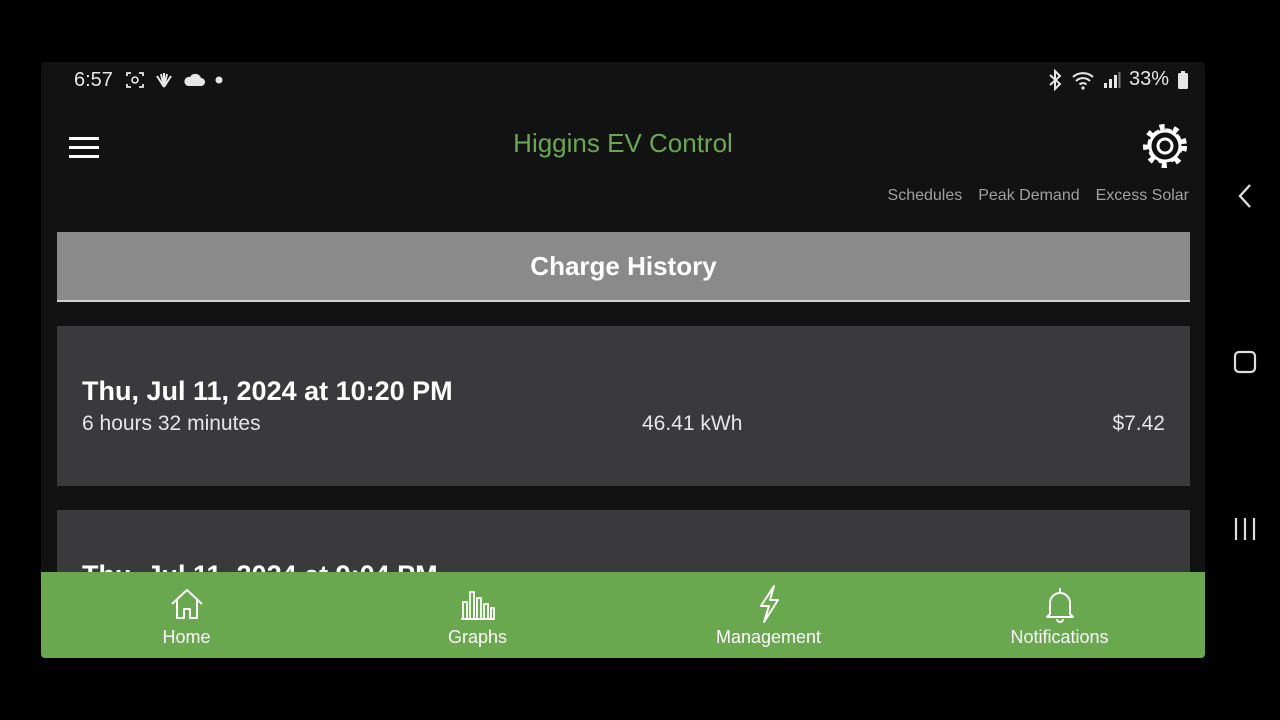  What do you see at coordinates (135, 80) in the screenshot?
I see `screenshot-icon` at bounding box center [135, 80].